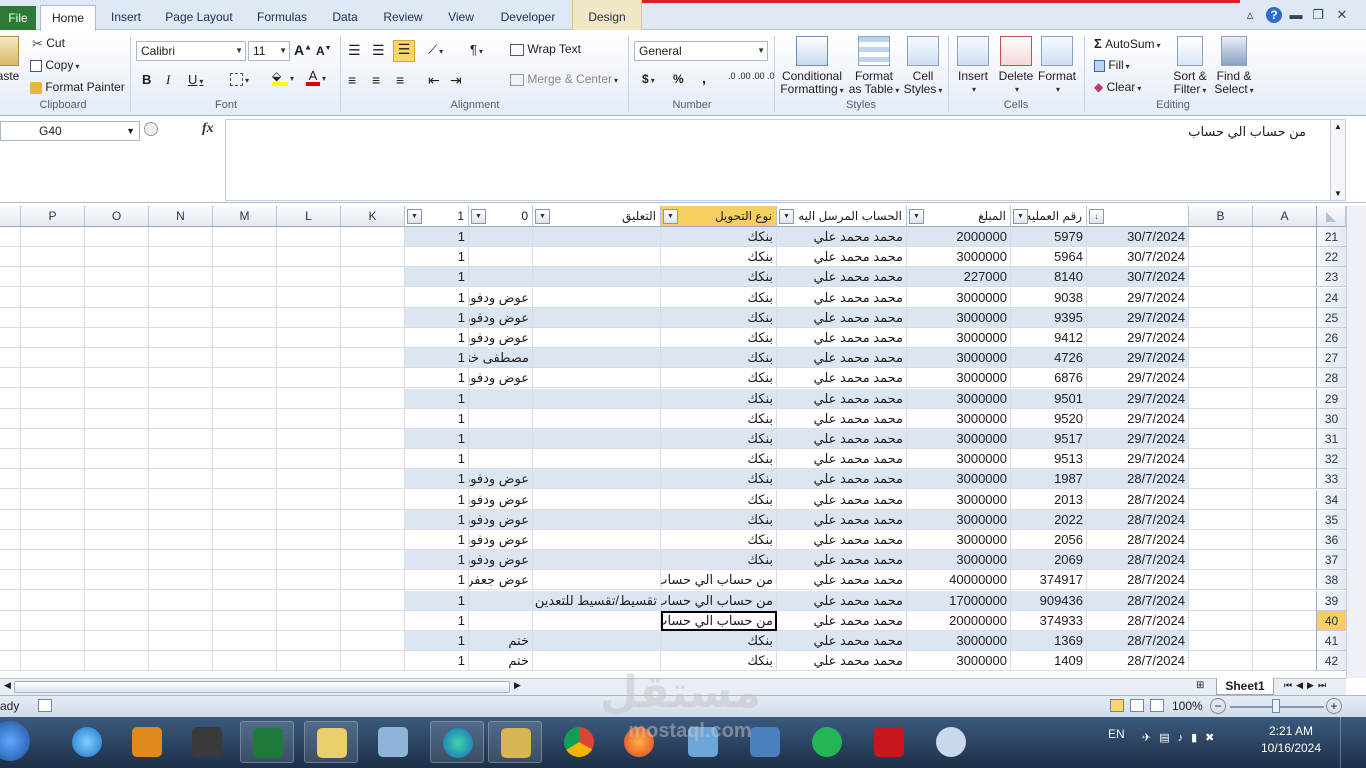 The image size is (1366, 768). What do you see at coordinates (126, 17) in the screenshot?
I see `tab-insert: Insert` at bounding box center [126, 17].